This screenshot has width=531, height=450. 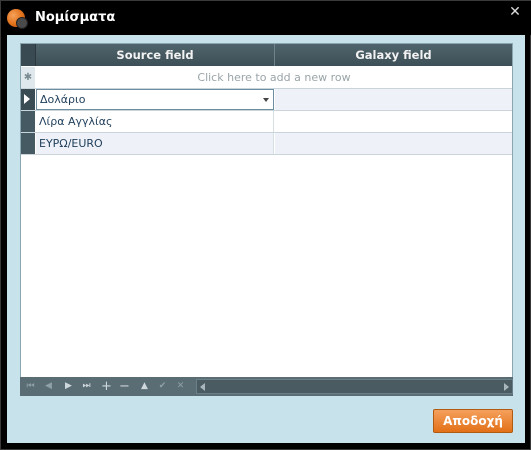 I want to click on source-field-dropdown: Δολάριο, so click(x=155, y=99).